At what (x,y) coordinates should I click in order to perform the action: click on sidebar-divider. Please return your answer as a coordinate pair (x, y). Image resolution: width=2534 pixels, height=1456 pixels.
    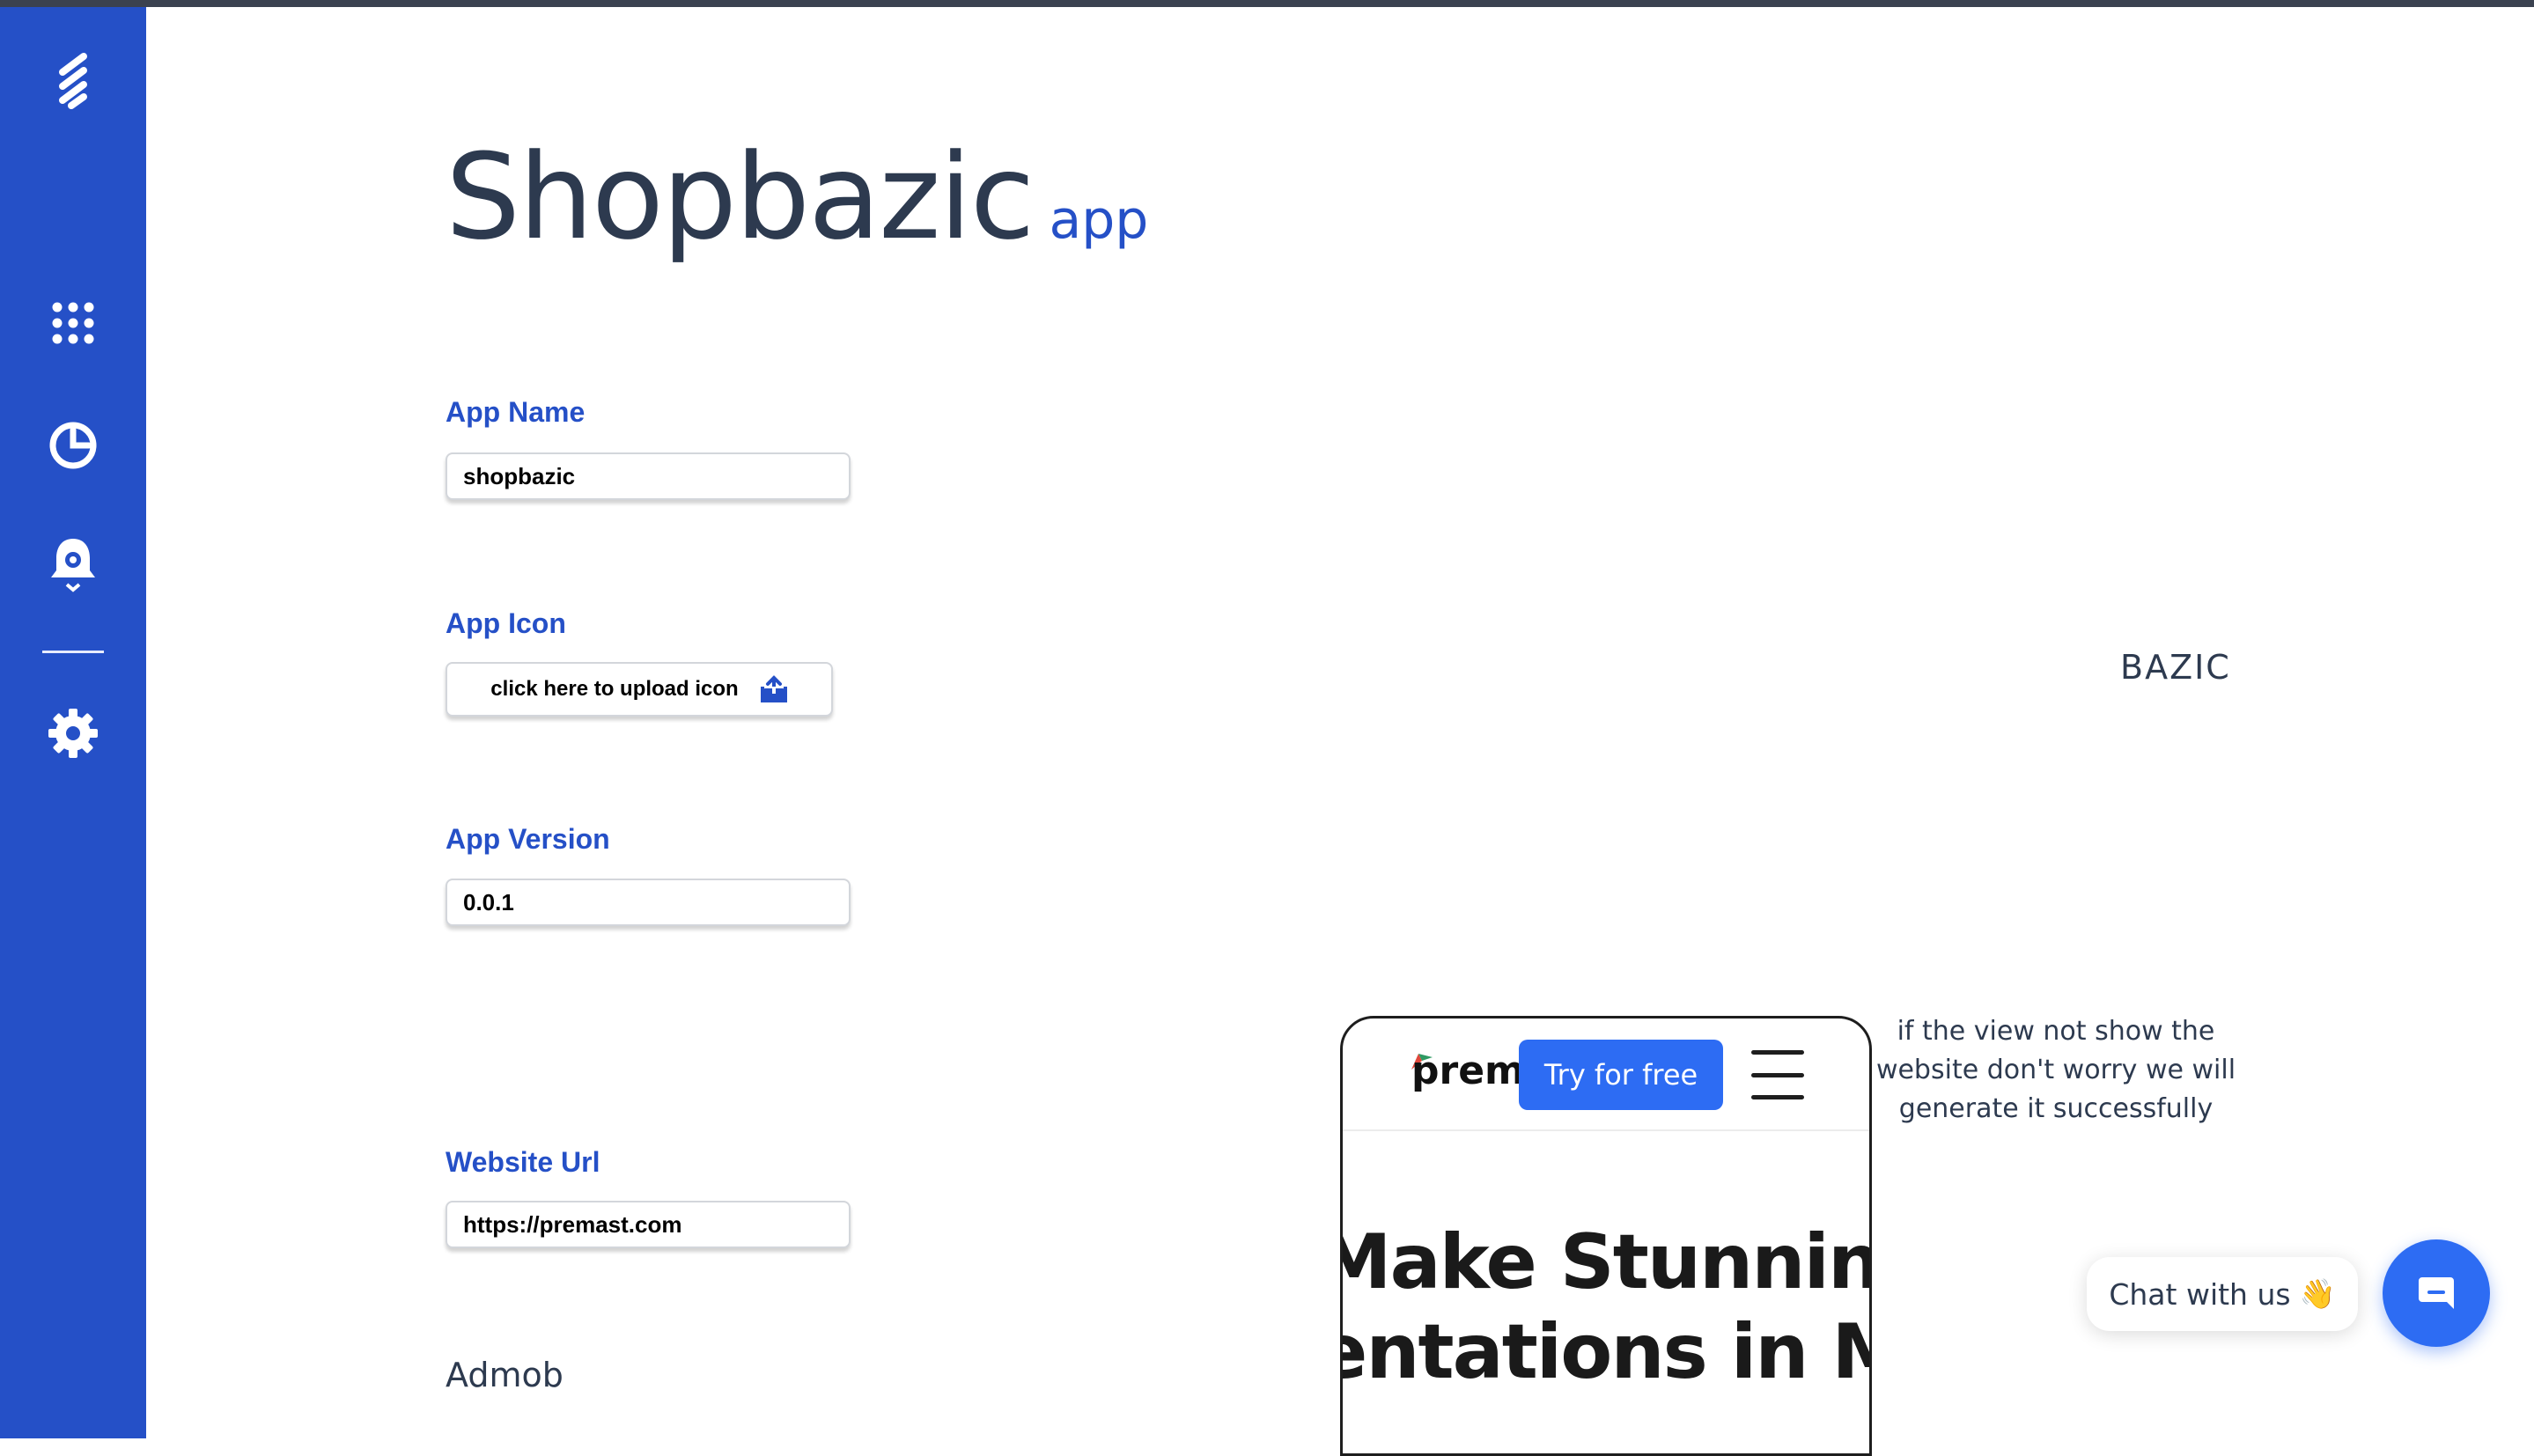
    Looking at the image, I should click on (73, 652).